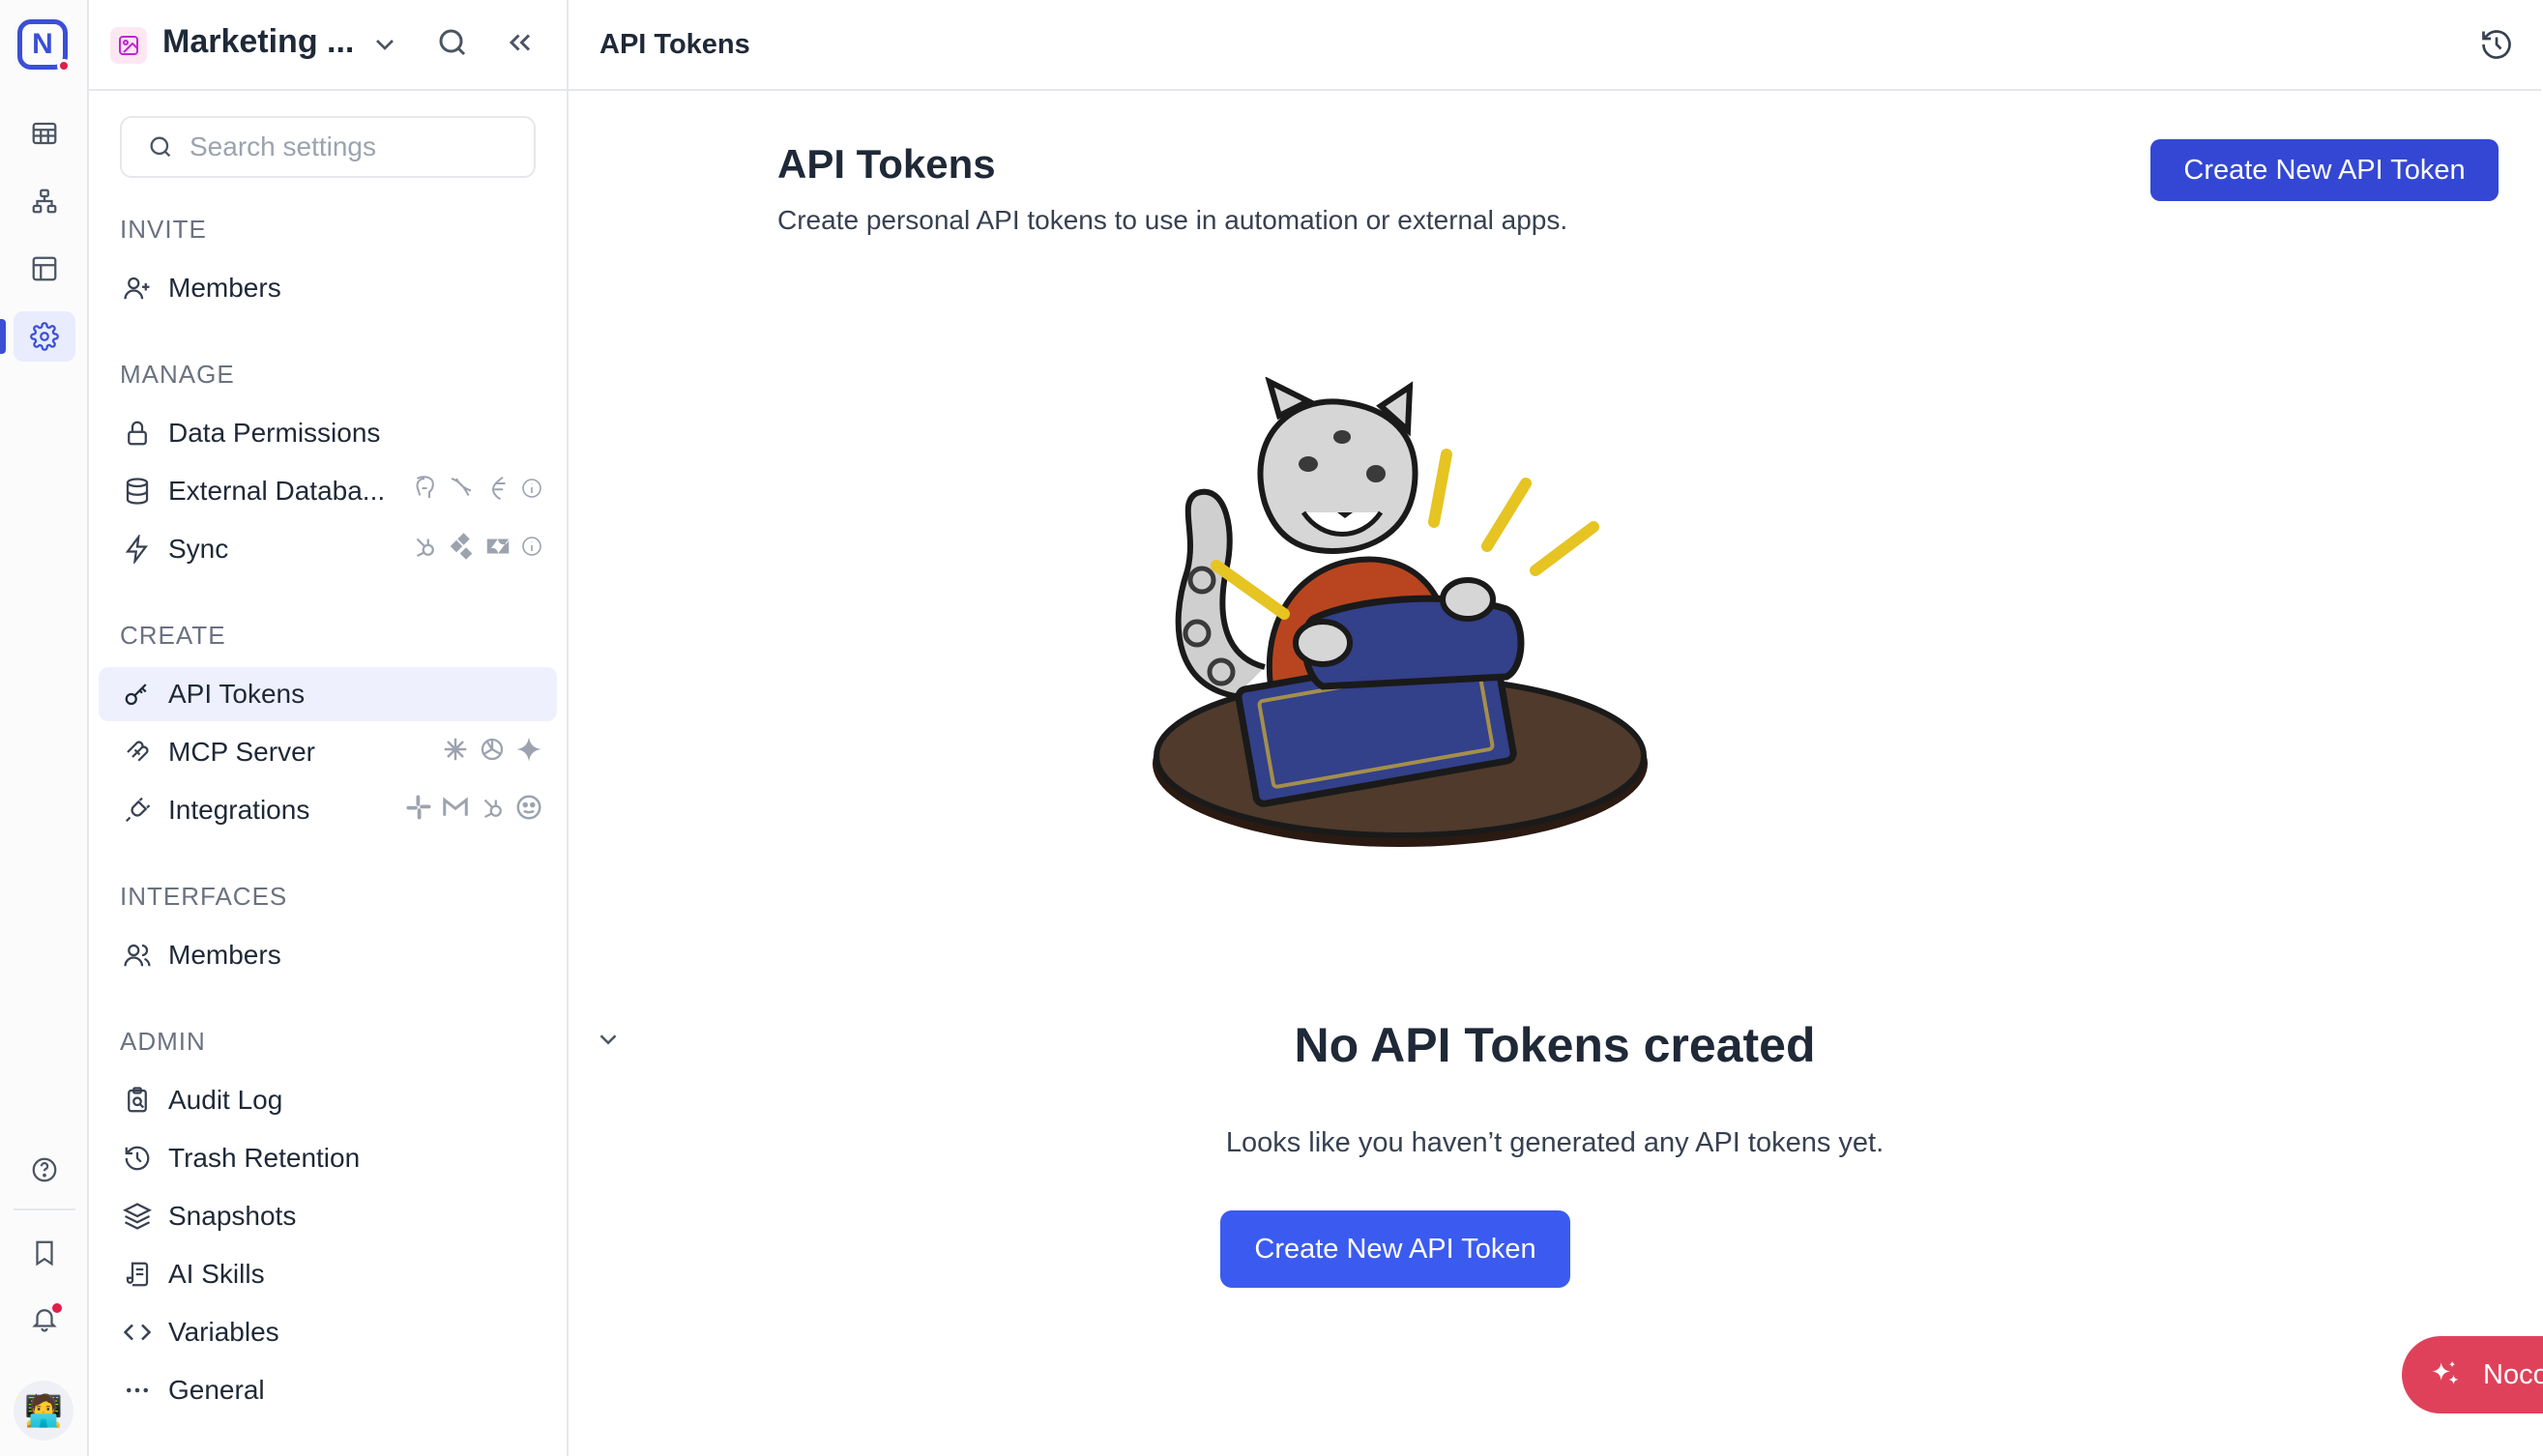 This screenshot has width=2543, height=1456. Describe the element at coordinates (137, 694) in the screenshot. I see `key-icon` at that location.